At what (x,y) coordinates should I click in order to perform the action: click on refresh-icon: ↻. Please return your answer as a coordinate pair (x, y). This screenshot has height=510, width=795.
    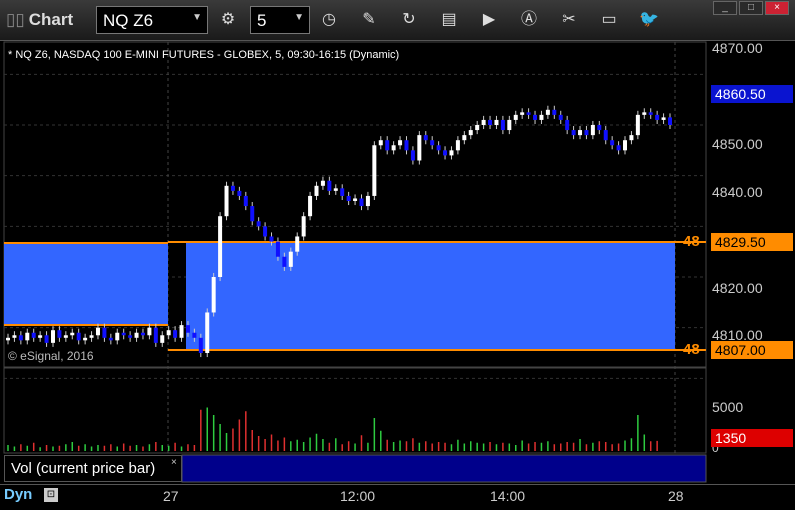
    Looking at the image, I should click on (409, 20).